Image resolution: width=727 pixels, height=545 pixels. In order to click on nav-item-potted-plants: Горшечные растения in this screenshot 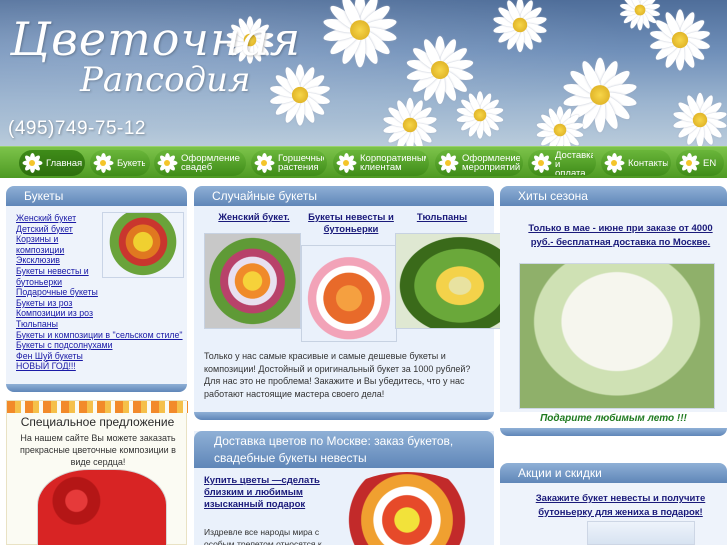, I will do `click(289, 163)`.